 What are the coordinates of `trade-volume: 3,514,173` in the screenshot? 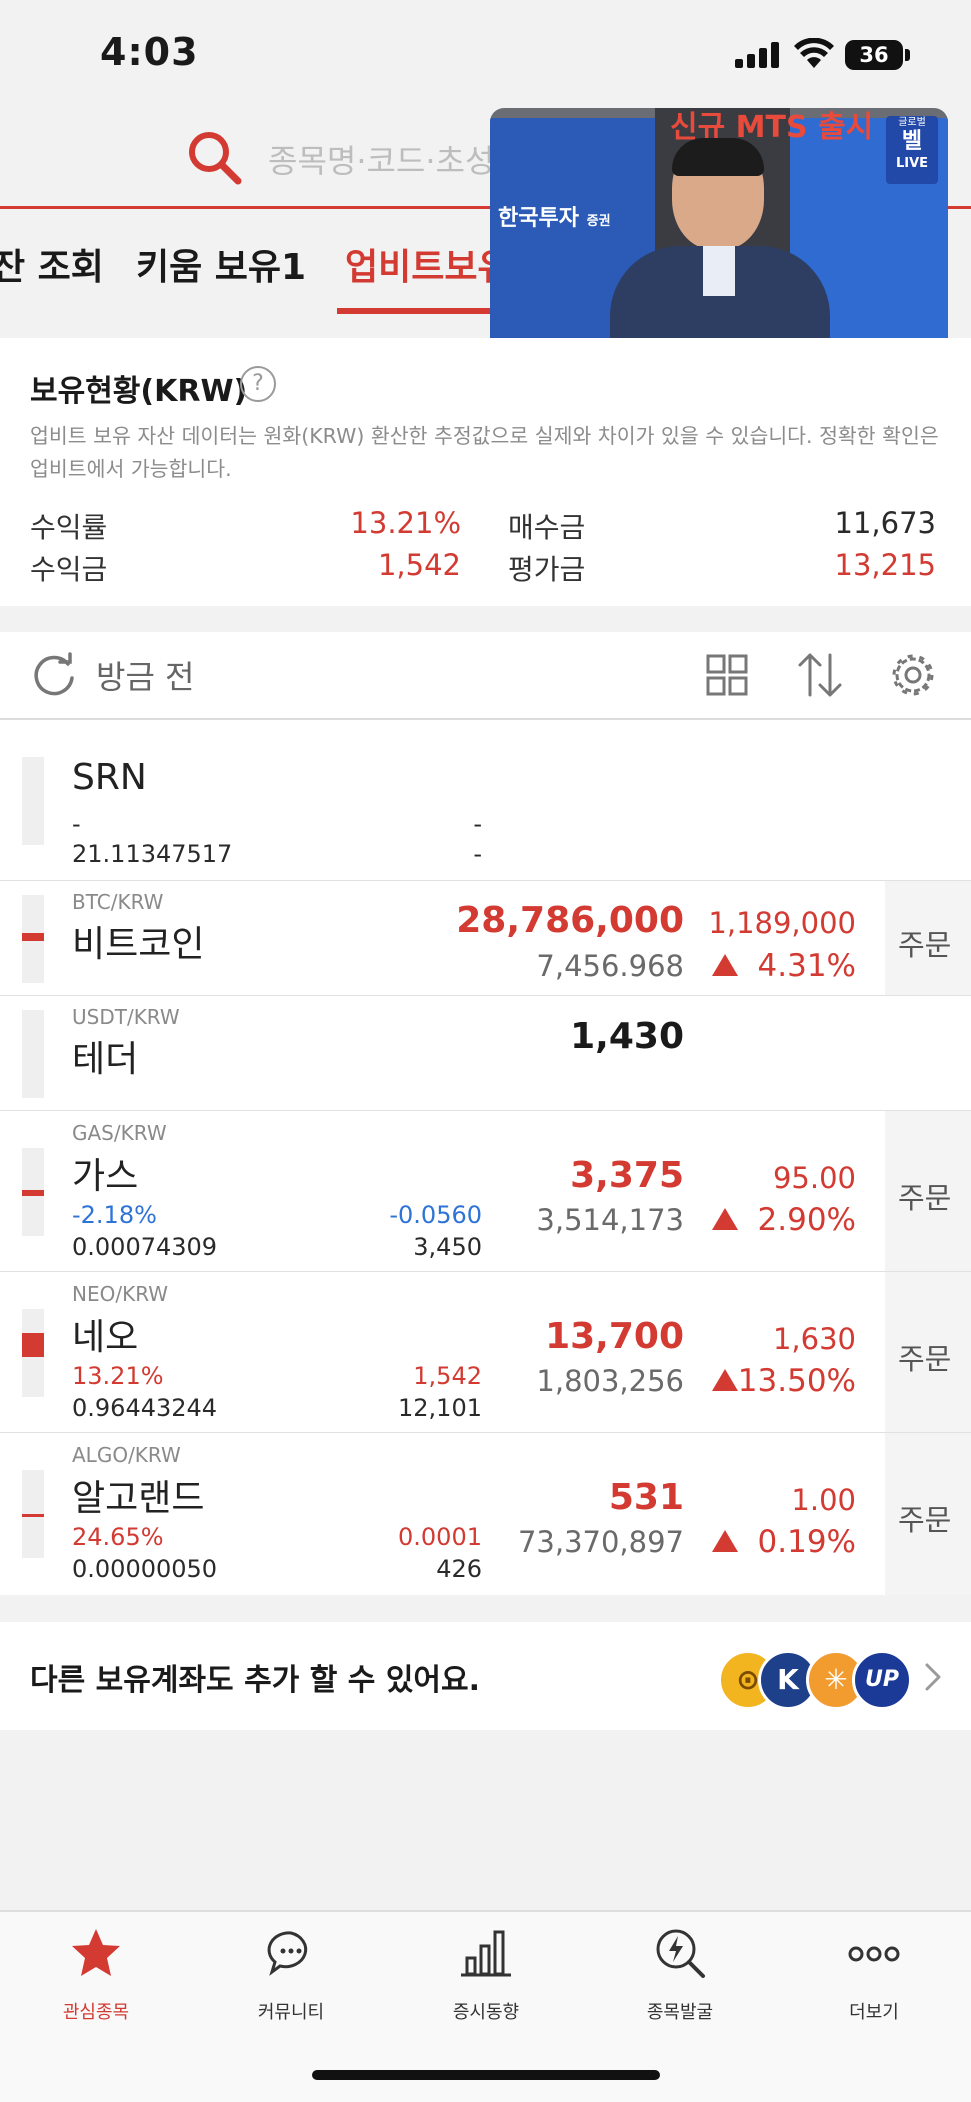 It's located at (610, 1220).